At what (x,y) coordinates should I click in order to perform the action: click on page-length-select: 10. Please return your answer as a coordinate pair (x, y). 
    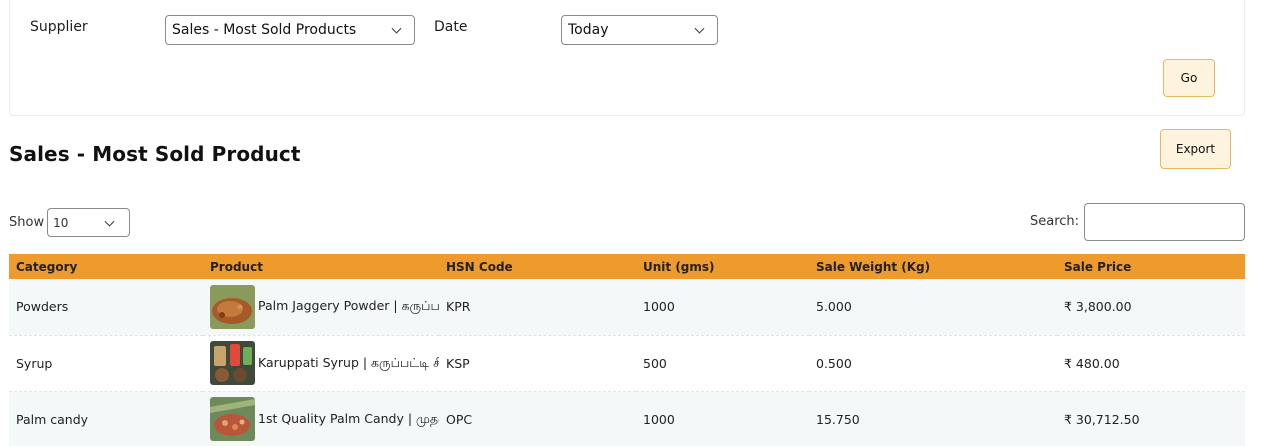
    Looking at the image, I should click on (89, 222).